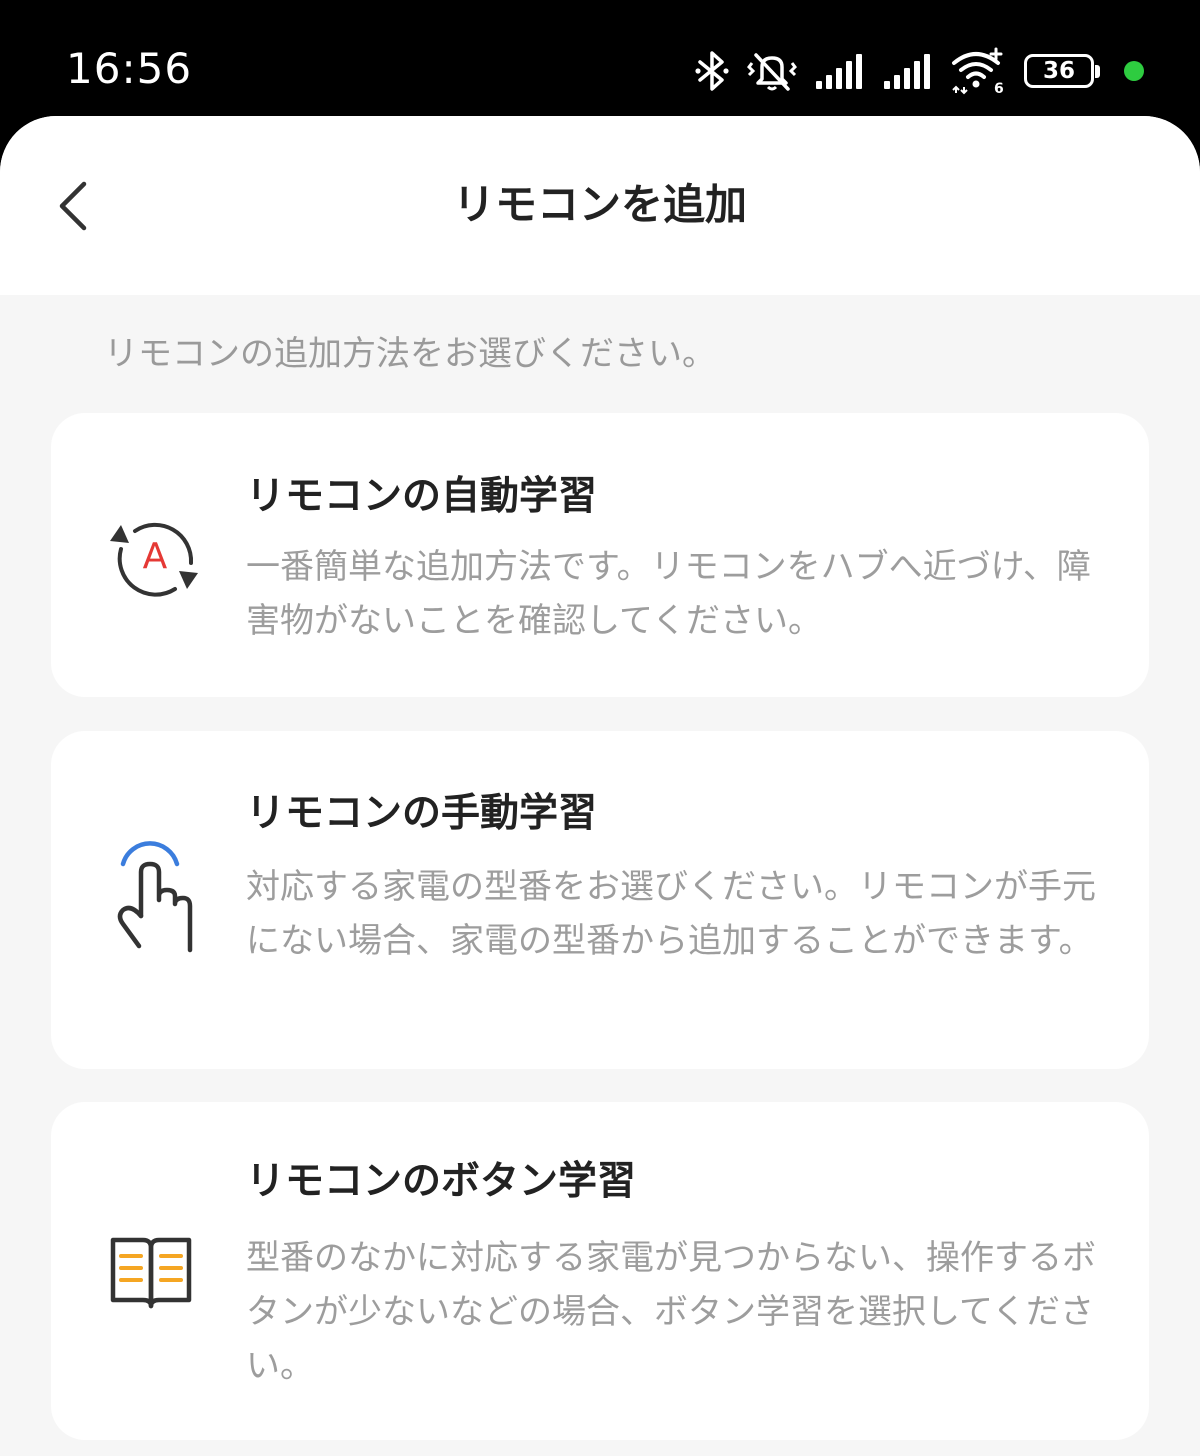 This screenshot has height=1456, width=1200. What do you see at coordinates (129, 68) in the screenshot?
I see `status-time: 16:56` at bounding box center [129, 68].